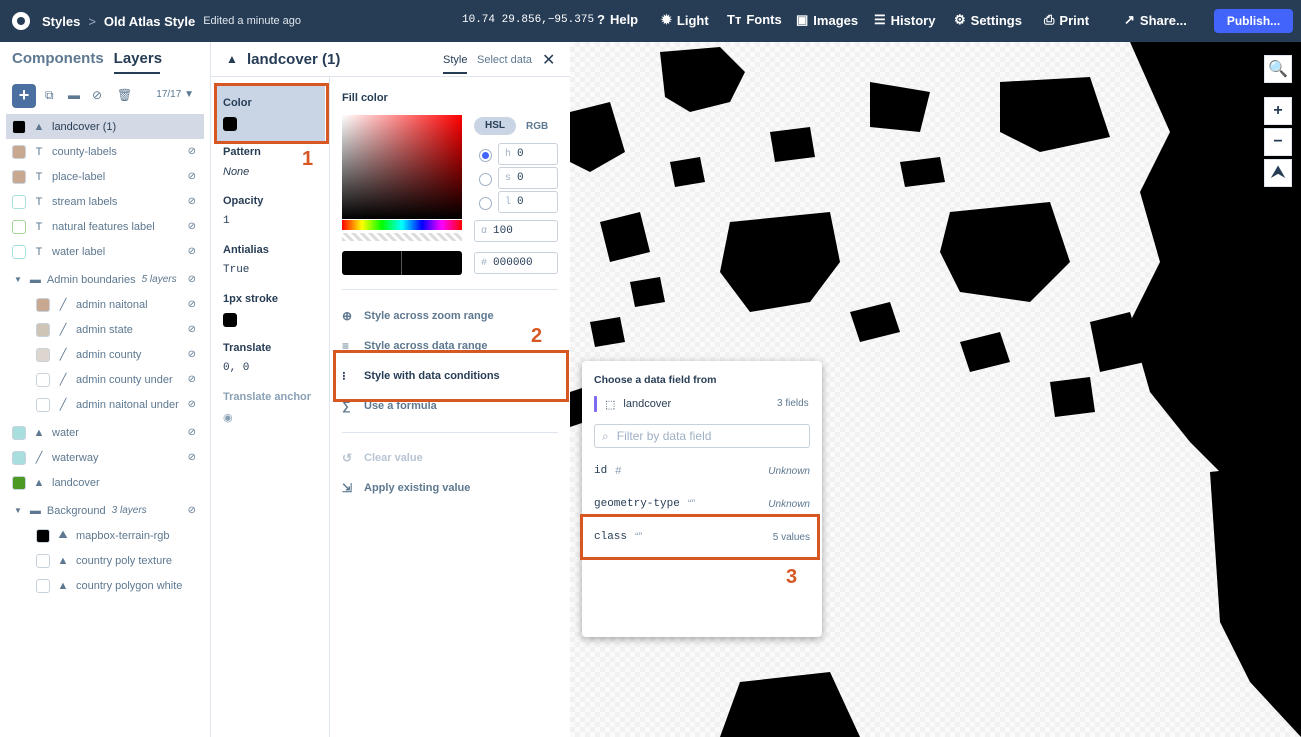  Describe the element at coordinates (105, 201) in the screenshot. I see `layer-row: Tstream labels ⊘` at that location.